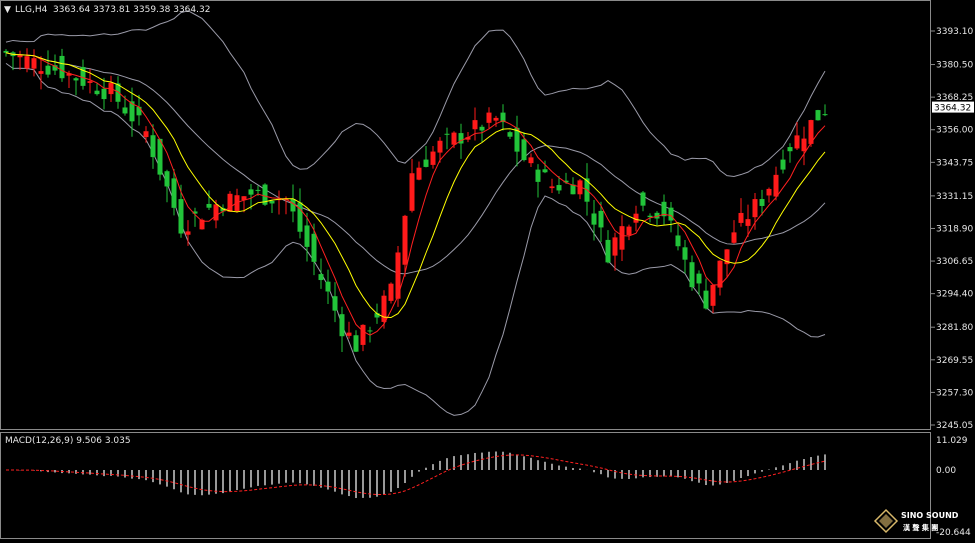 The image size is (975, 543). I want to click on macd-signal, so click(415, 475).